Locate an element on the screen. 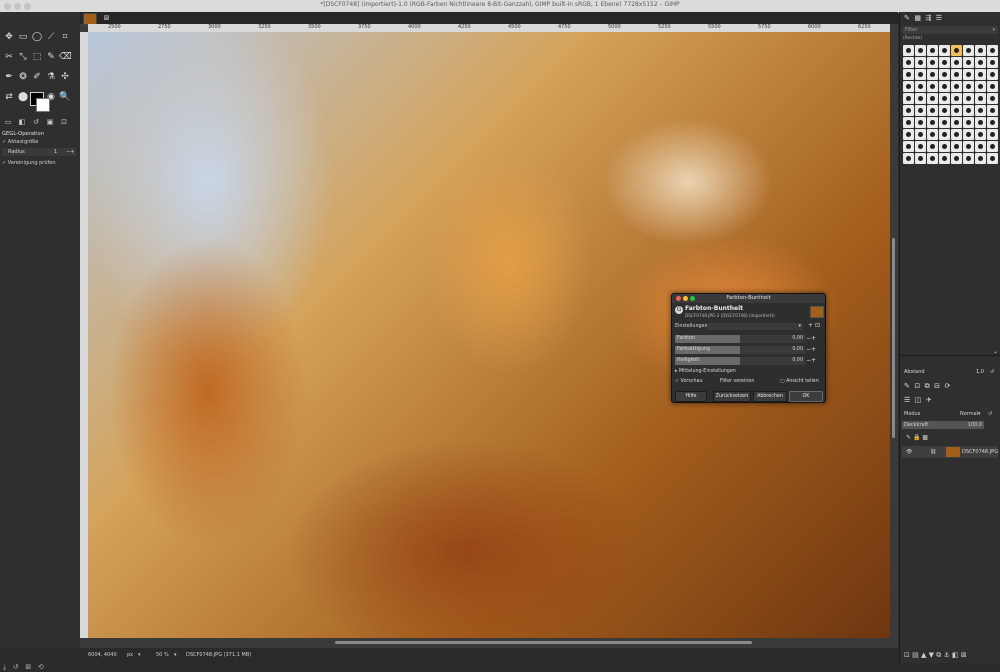 The height and width of the screenshot is (672, 1000). new-group-icon: ▤ is located at coordinates (915, 655).